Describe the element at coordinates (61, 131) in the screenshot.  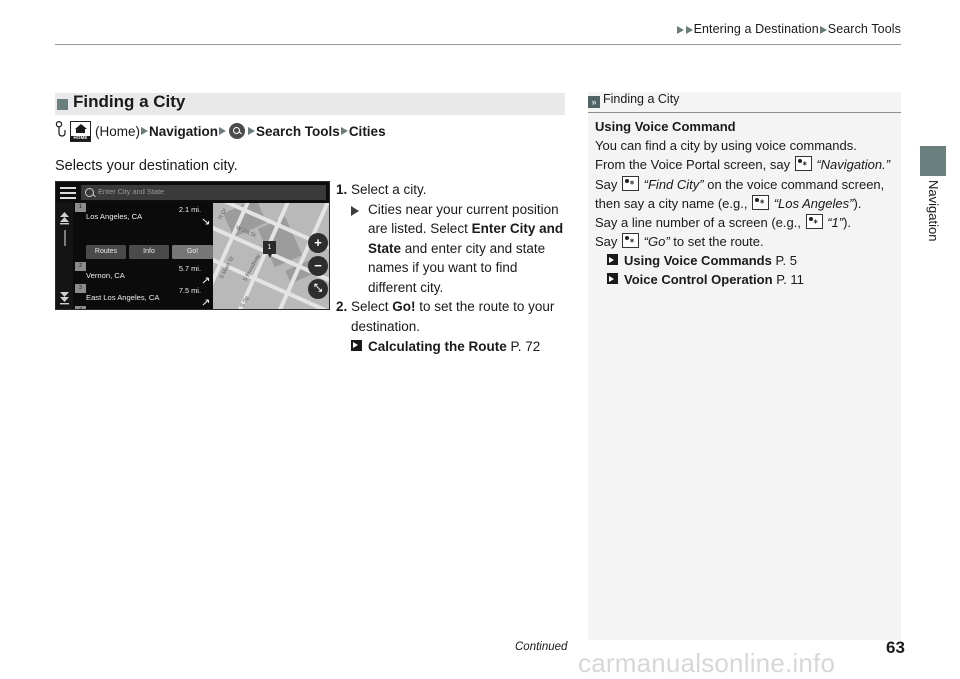
I see `hand-pointer-icon` at that location.